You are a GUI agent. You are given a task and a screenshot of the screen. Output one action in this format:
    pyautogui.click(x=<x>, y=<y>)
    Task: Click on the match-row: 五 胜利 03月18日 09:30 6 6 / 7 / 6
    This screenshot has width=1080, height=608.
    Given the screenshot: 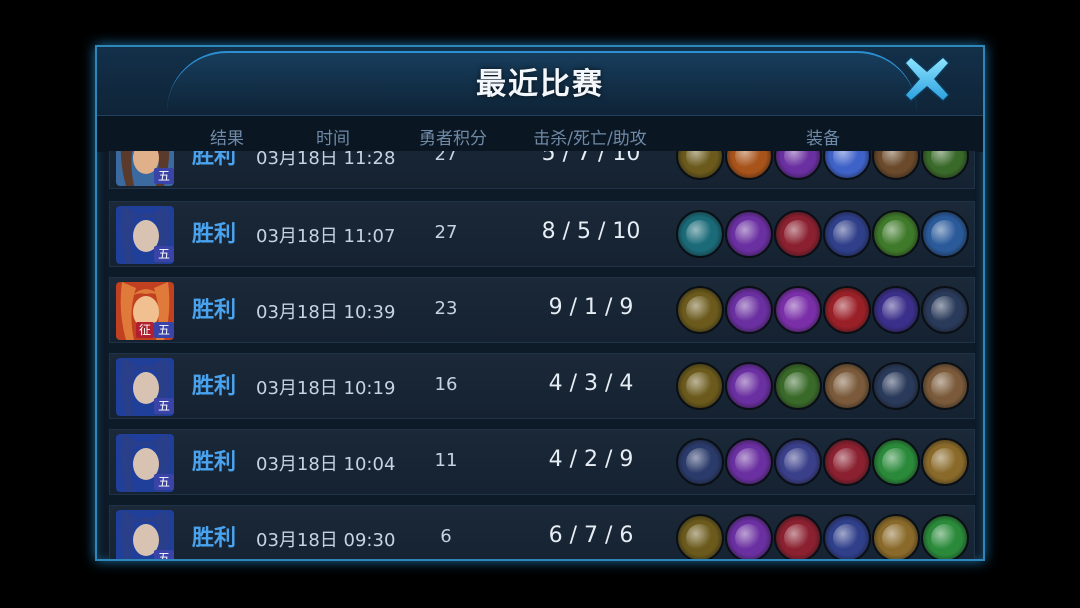 What is the action you would take?
    pyautogui.click(x=542, y=532)
    